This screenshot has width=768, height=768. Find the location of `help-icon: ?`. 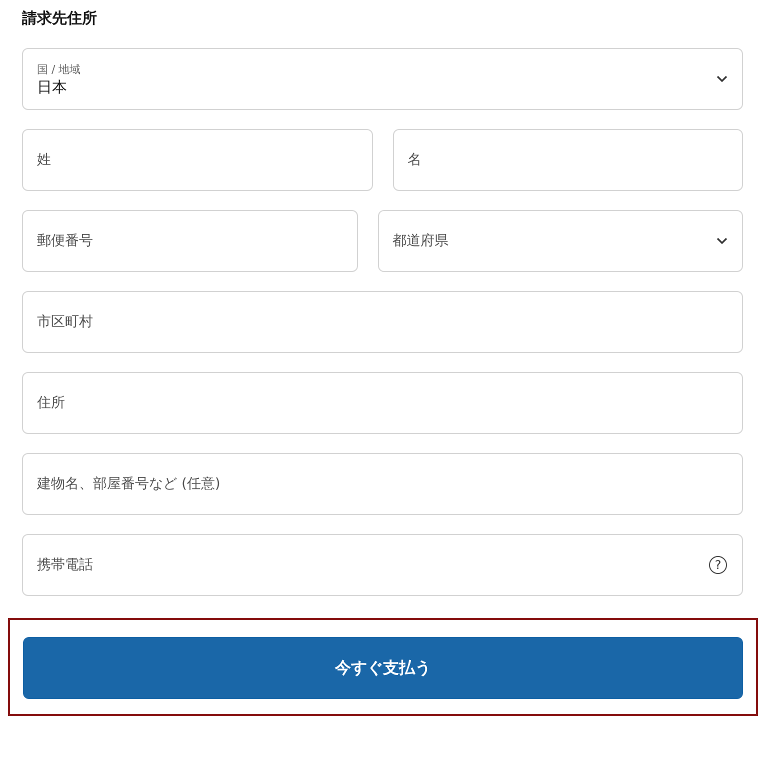

help-icon: ? is located at coordinates (718, 565).